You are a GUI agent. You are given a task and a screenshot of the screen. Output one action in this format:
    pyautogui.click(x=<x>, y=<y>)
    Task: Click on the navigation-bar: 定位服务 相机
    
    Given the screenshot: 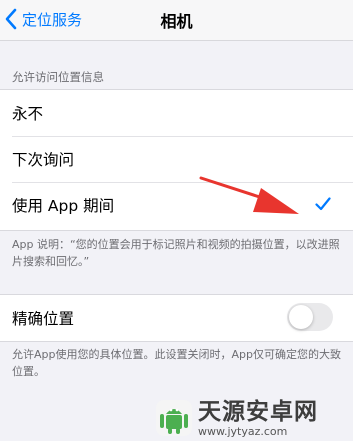 What is the action you would take?
    pyautogui.click(x=176, y=20)
    